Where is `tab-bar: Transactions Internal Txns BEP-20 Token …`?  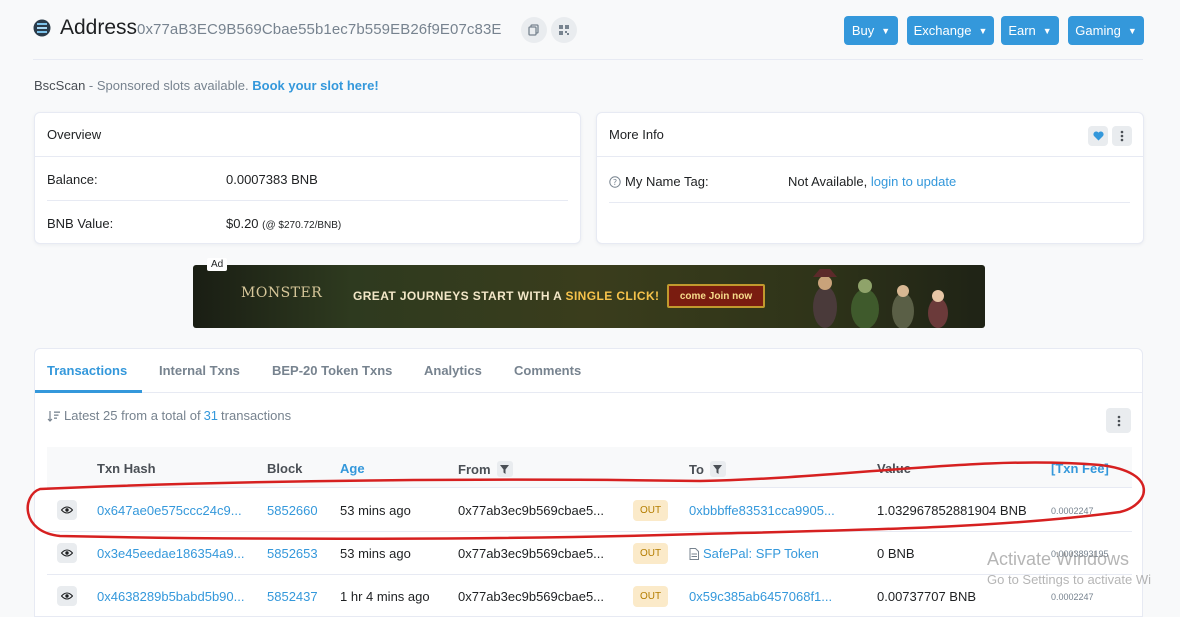 tab-bar: Transactions Internal Txns BEP-20 Token … is located at coordinates (588, 371).